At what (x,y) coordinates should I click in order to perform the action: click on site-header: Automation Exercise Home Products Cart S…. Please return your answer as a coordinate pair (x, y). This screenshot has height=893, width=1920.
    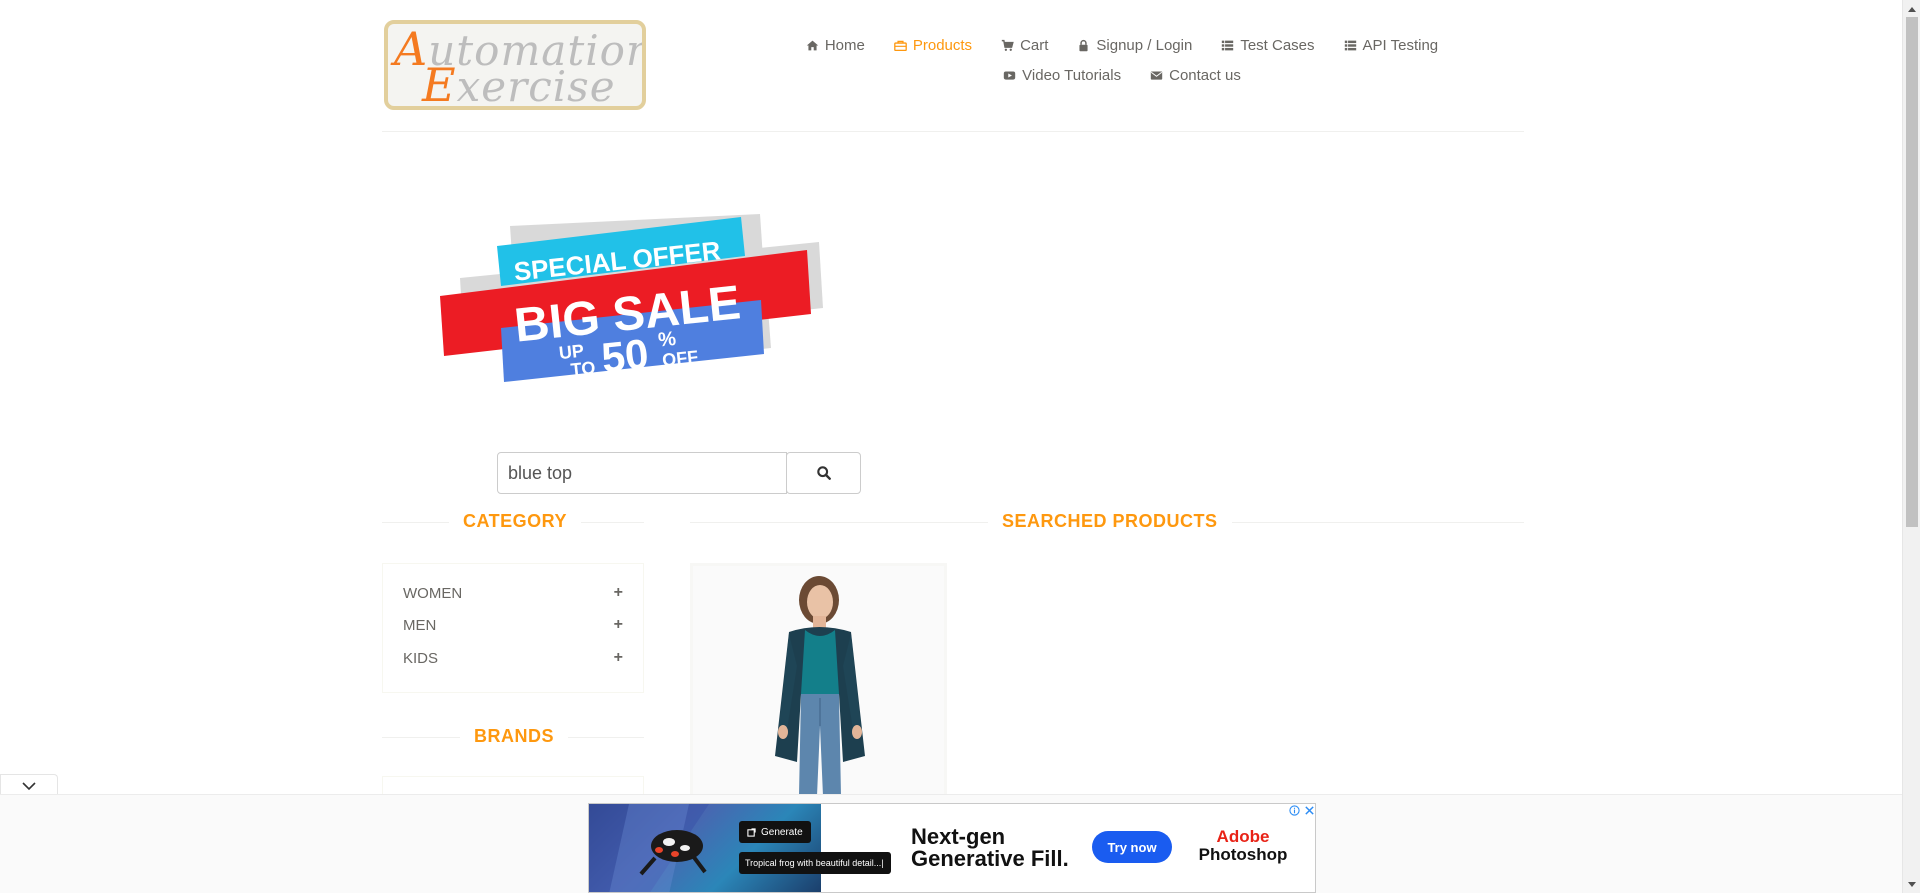
    Looking at the image, I should click on (953, 75).